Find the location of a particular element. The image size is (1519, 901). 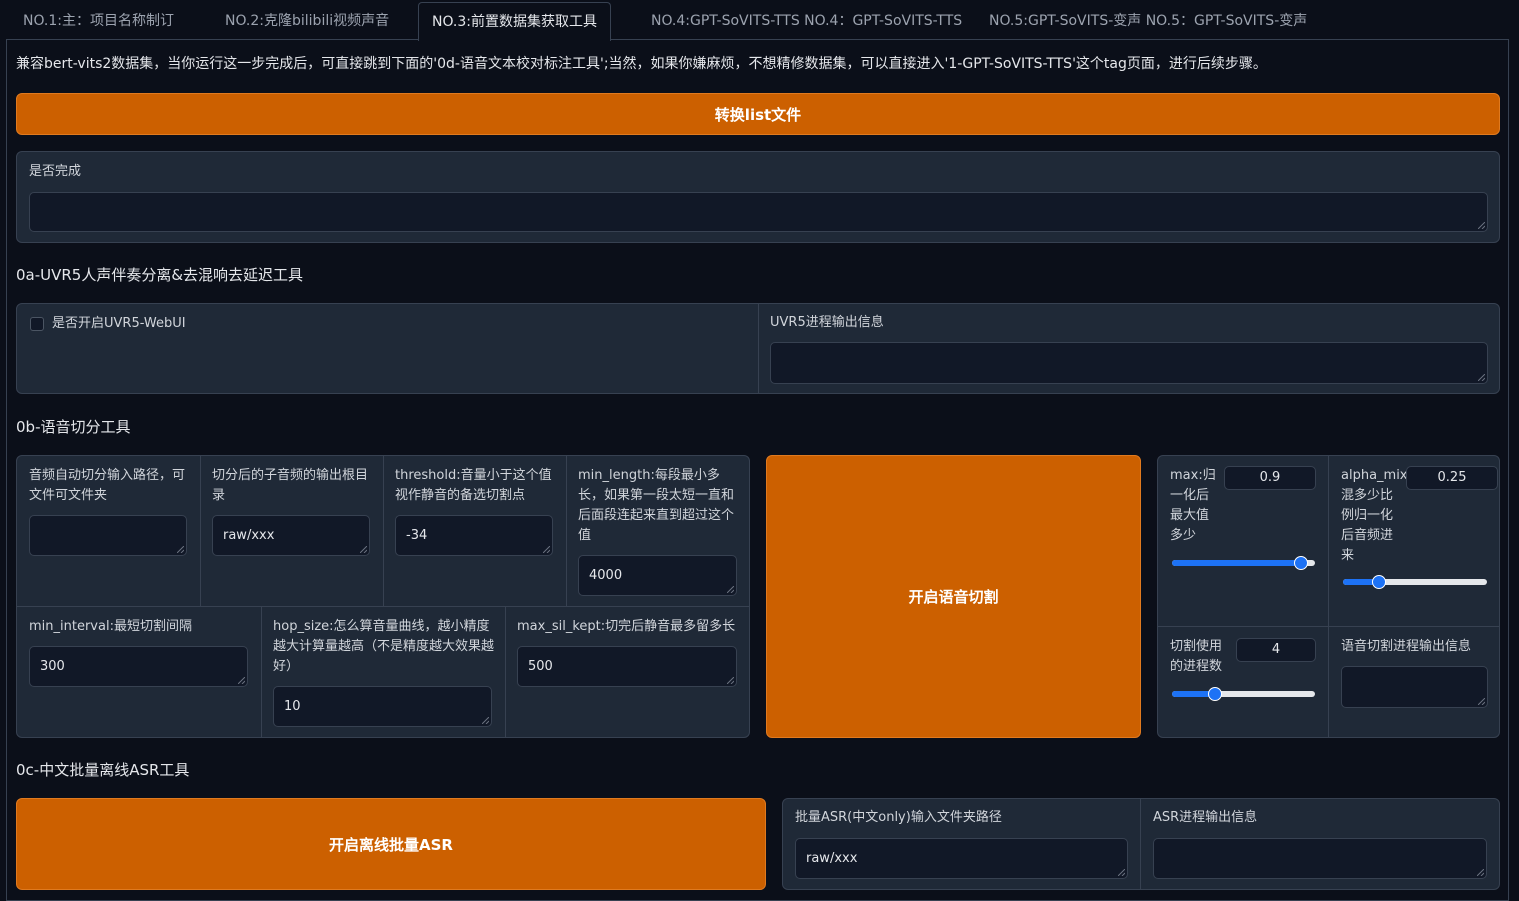

asr-input-field: raw/xxx is located at coordinates (961, 858).